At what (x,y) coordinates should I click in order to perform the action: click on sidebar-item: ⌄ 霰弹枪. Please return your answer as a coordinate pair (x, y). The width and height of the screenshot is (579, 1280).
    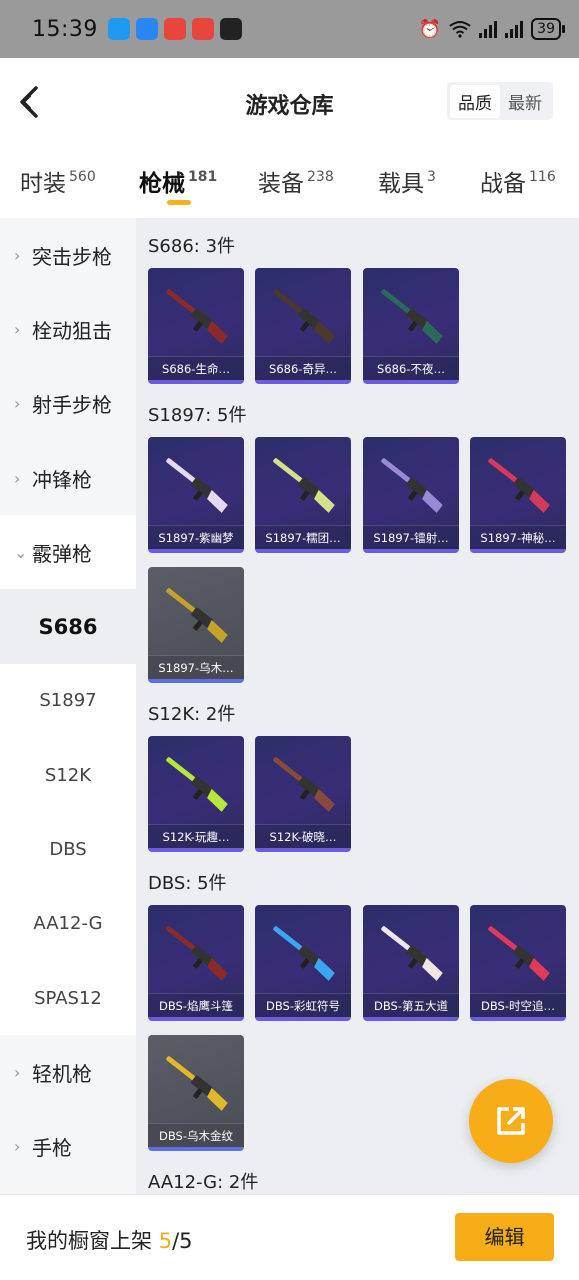
    Looking at the image, I should click on (68, 552).